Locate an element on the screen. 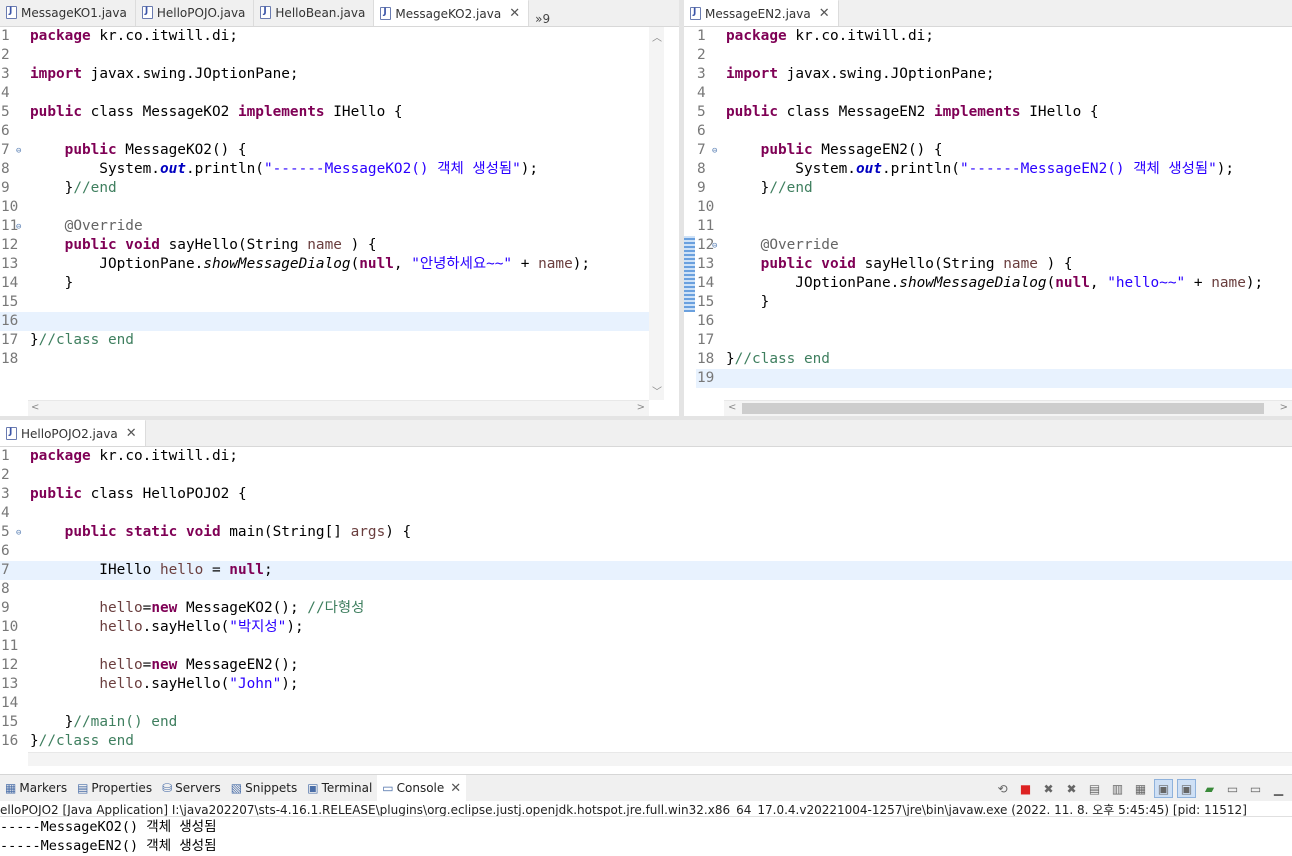 This screenshot has height=856, width=1292. editor-tab: MessageKO1.java is located at coordinates (68, 13).